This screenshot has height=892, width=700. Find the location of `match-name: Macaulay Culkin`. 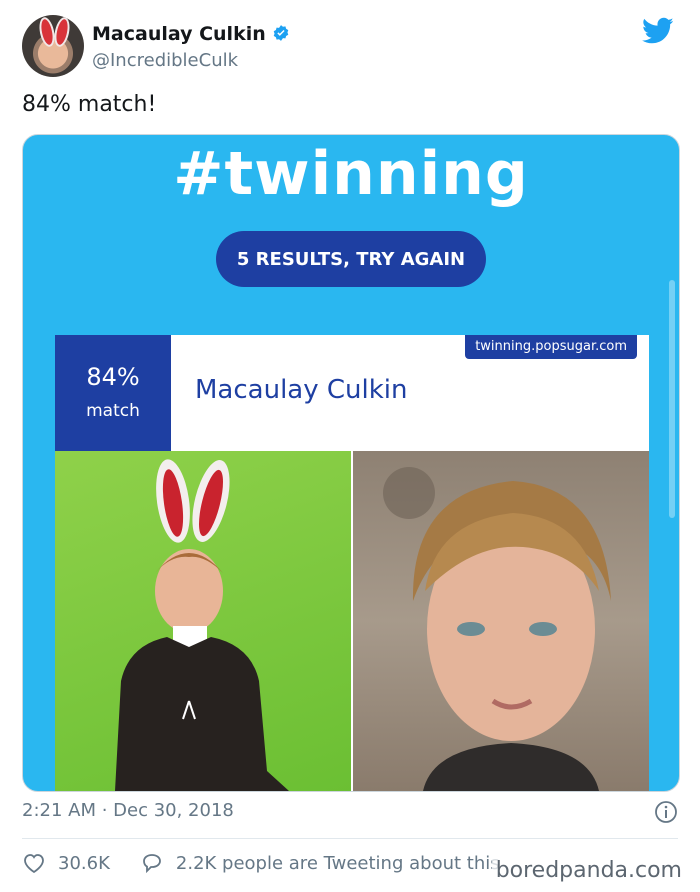

match-name: Macaulay Culkin is located at coordinates (301, 390).